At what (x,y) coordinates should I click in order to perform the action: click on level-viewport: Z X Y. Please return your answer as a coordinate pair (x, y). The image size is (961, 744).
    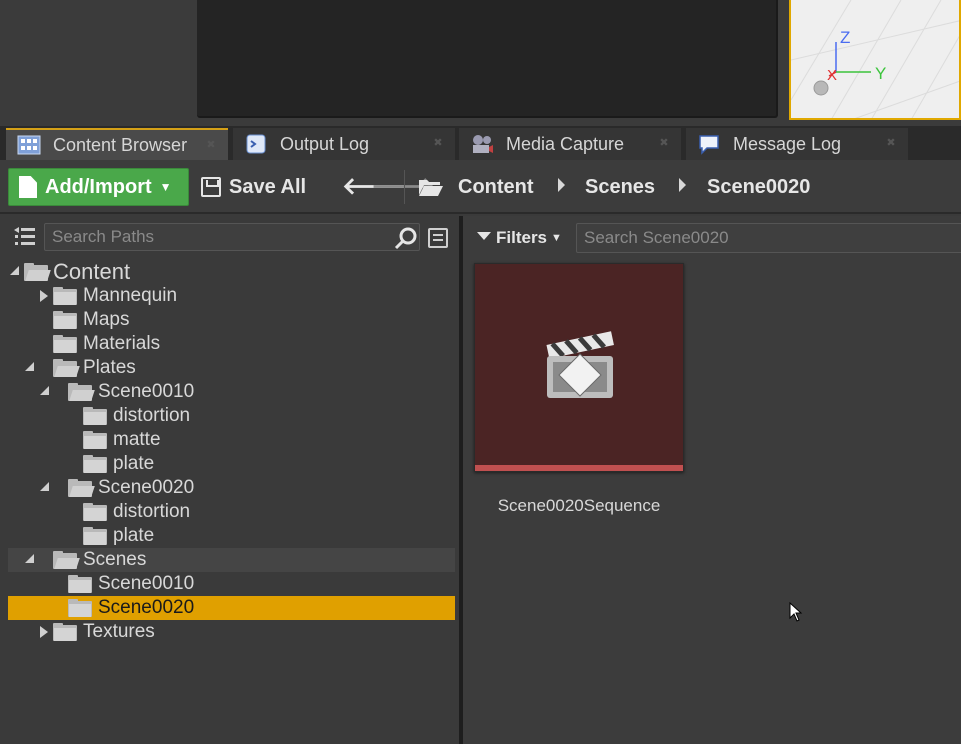
    Looking at the image, I should click on (875, 60).